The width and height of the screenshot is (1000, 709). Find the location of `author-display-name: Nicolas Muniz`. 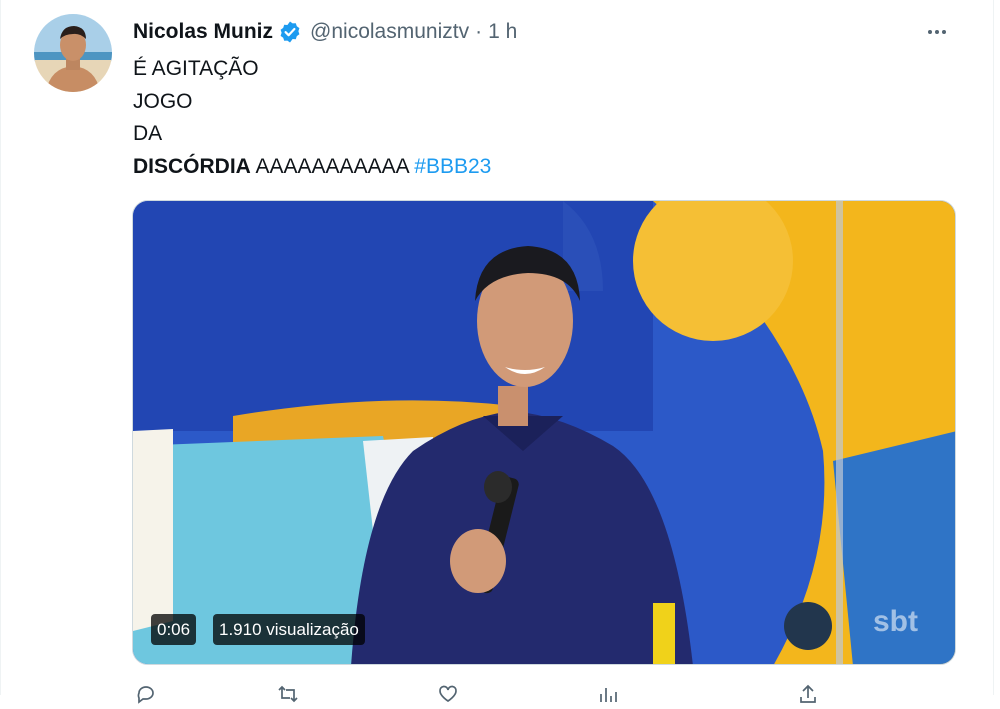

author-display-name: Nicolas Muniz is located at coordinates (203, 32).